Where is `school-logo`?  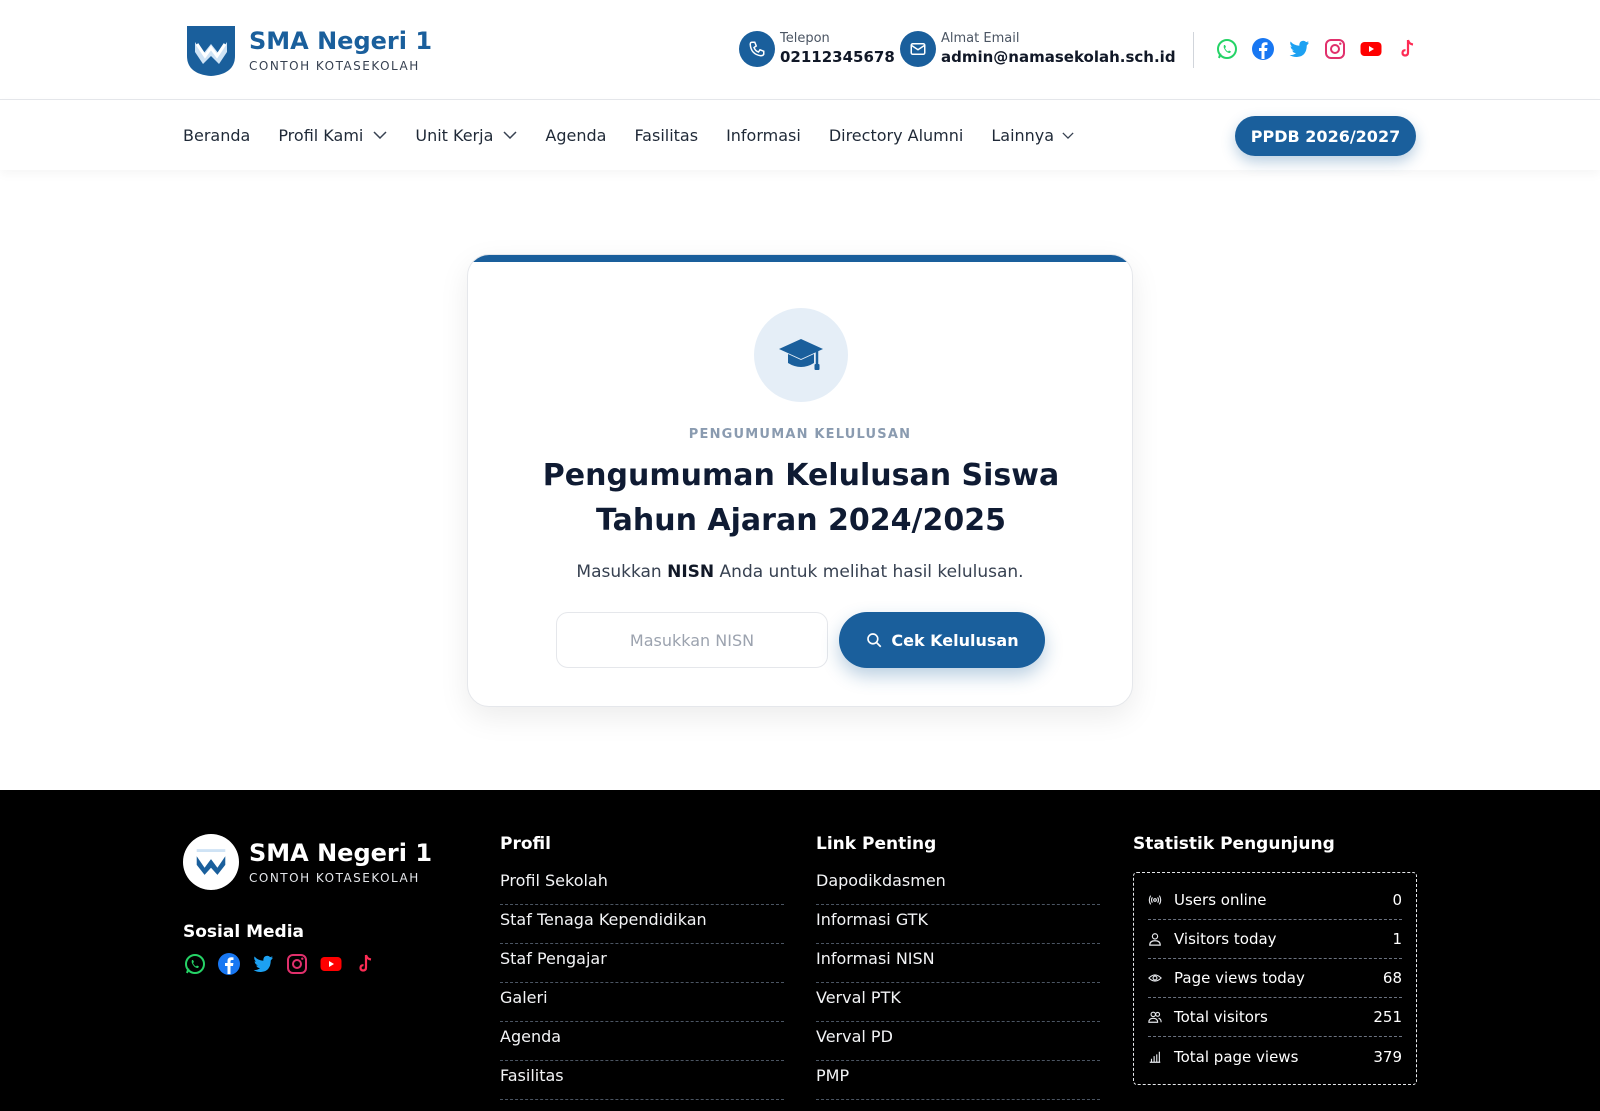
school-logo is located at coordinates (211, 51).